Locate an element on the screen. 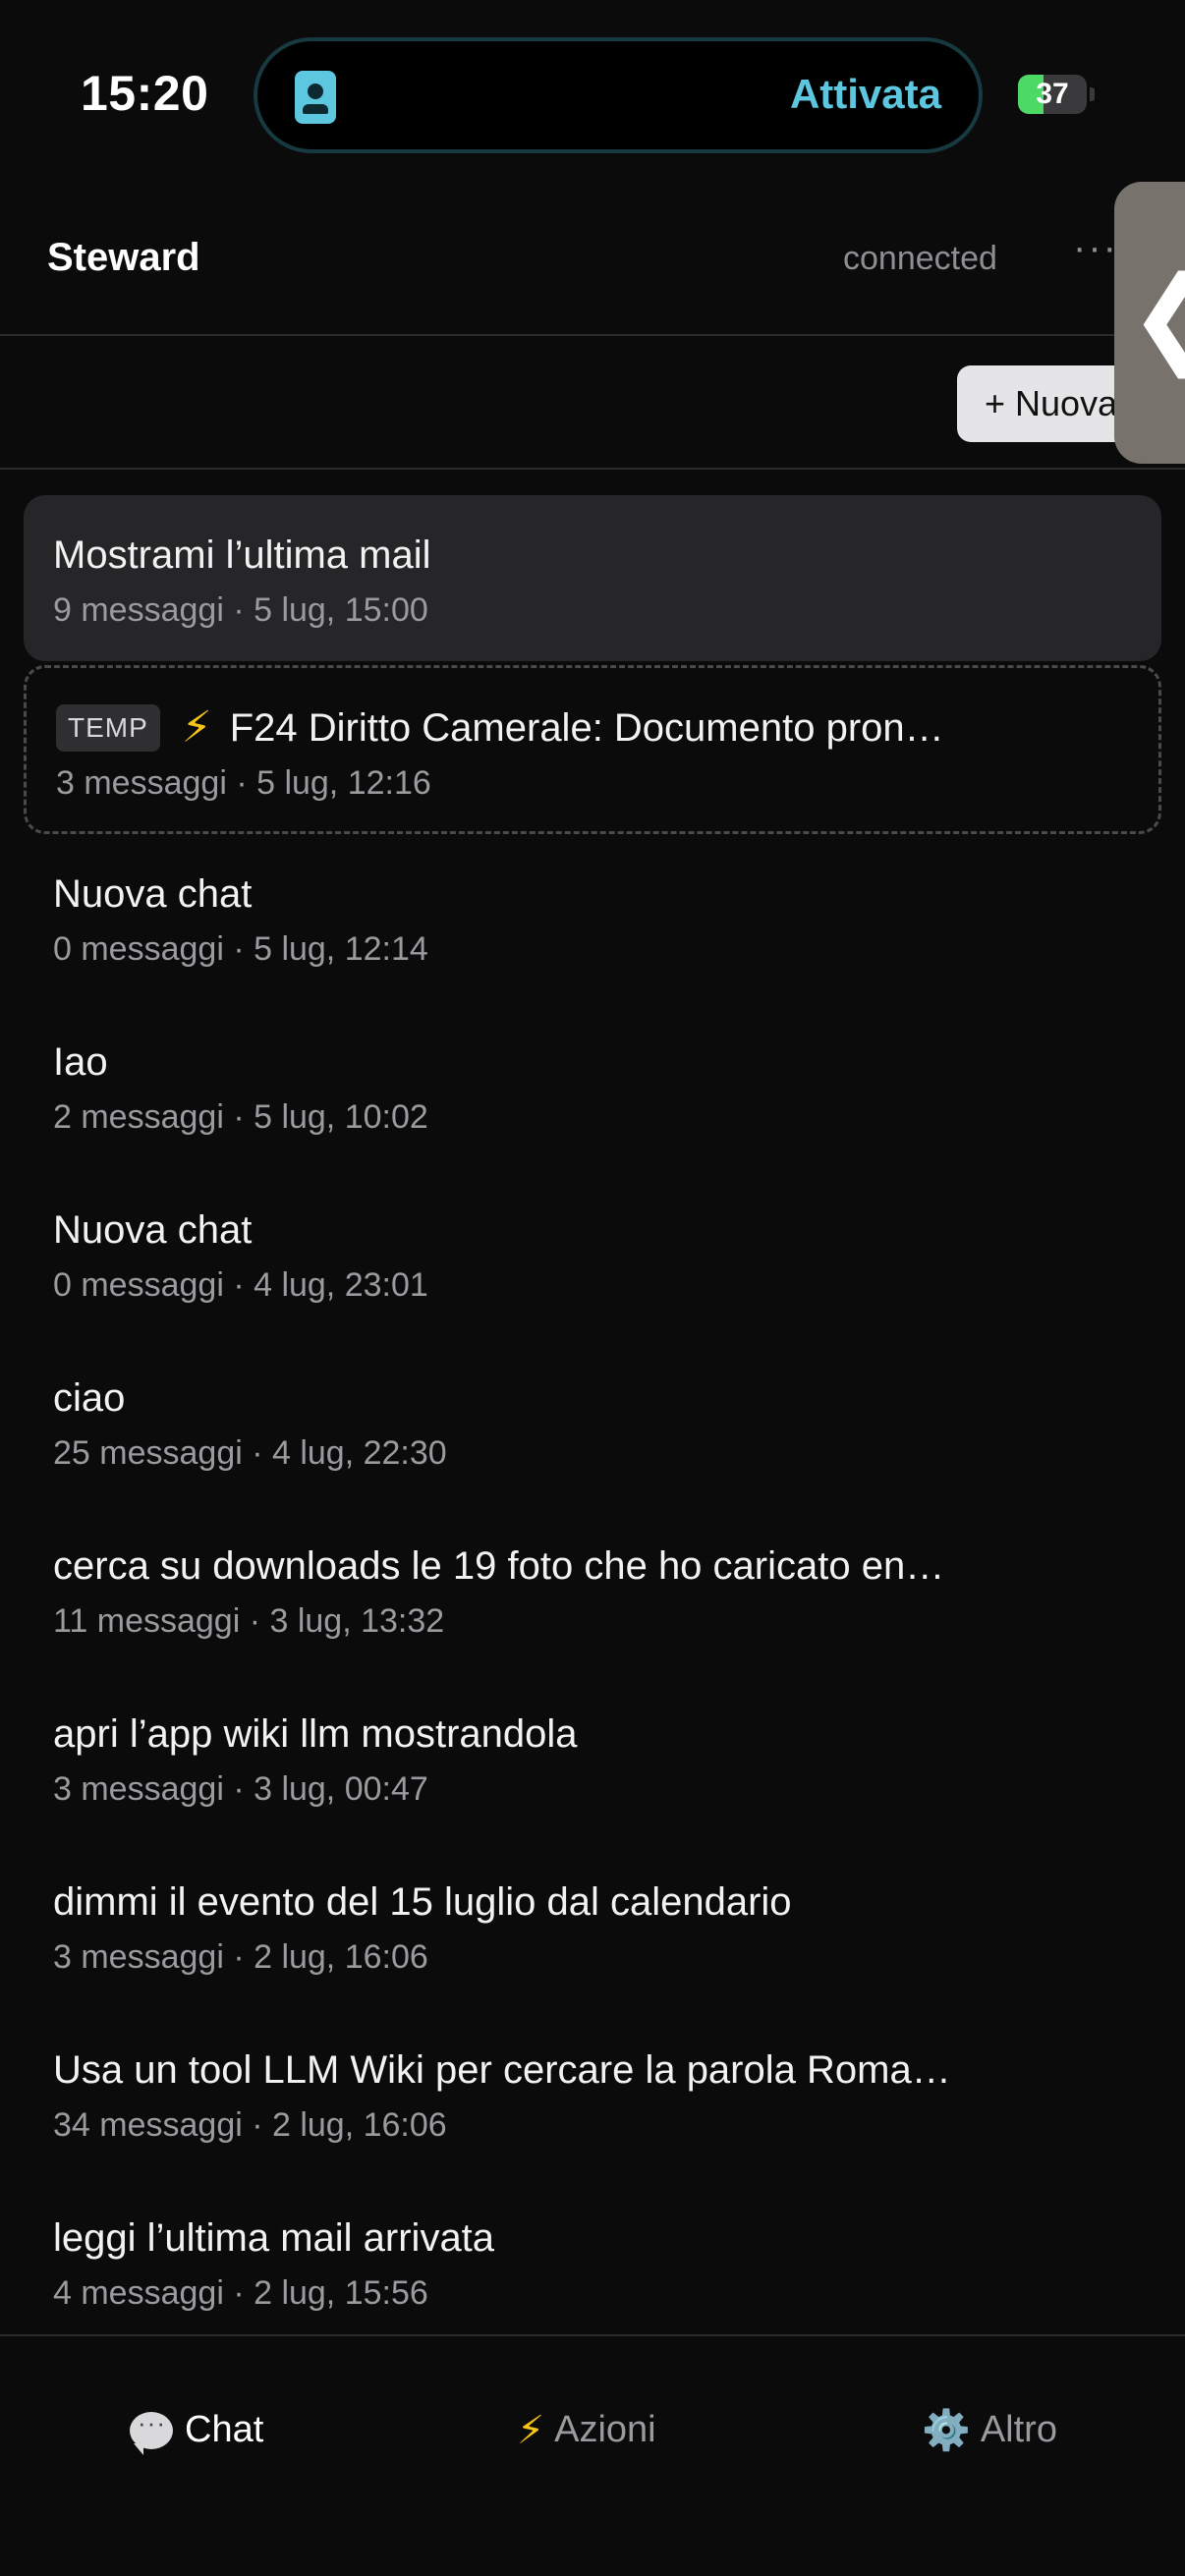  app-title: Steward is located at coordinates (124, 257).